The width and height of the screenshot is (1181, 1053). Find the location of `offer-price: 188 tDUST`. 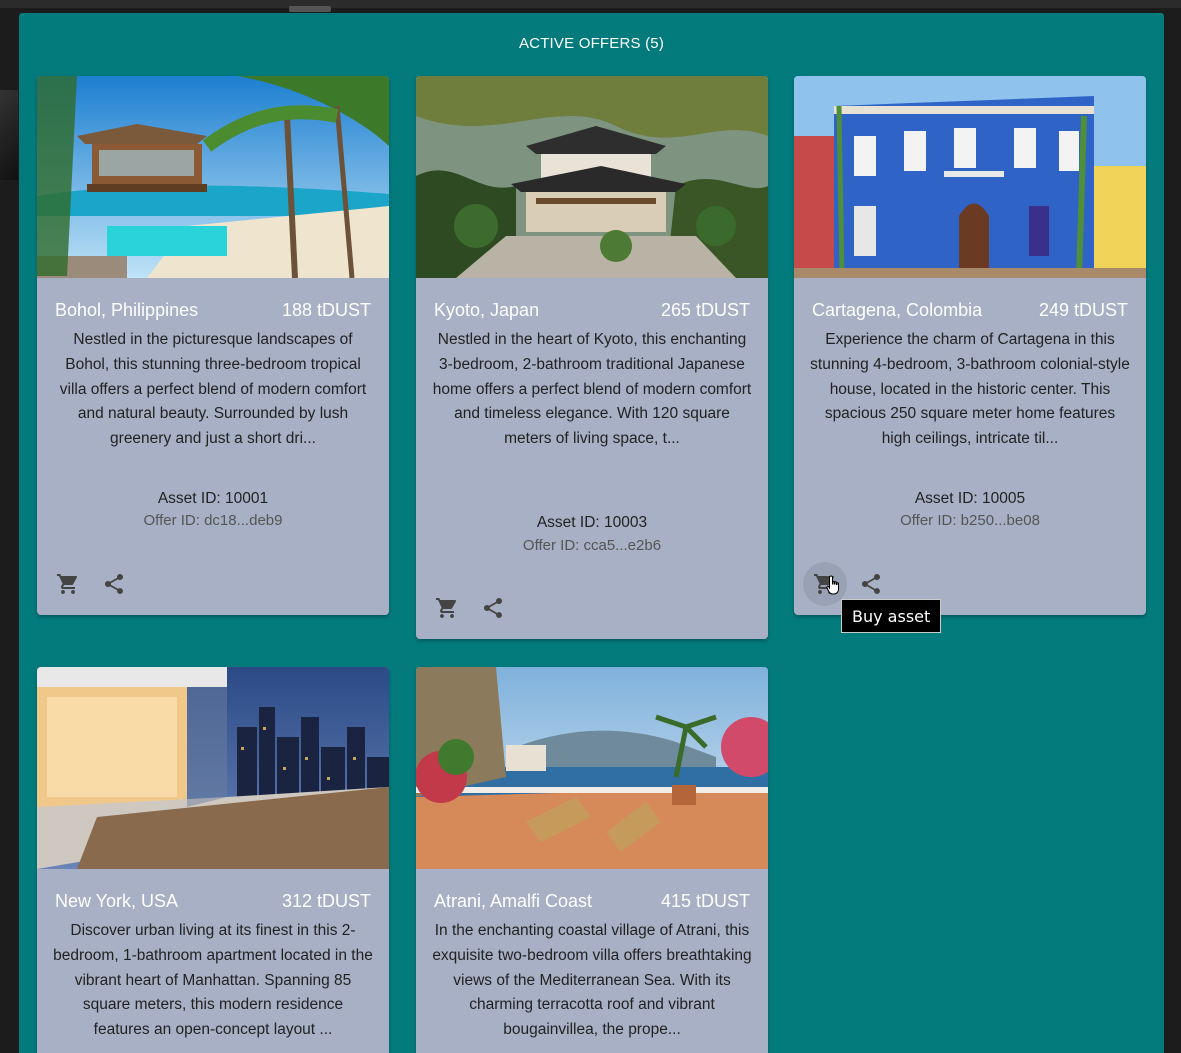

offer-price: 188 tDUST is located at coordinates (326, 310).